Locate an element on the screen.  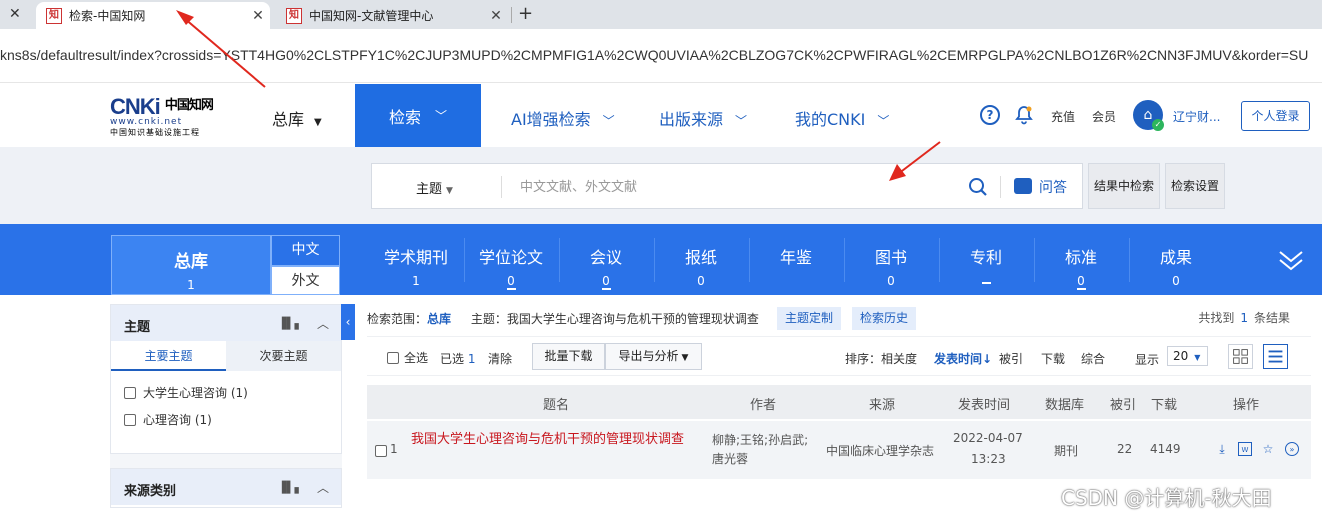
scope-value: 总库 is located at coordinates (439, 319).